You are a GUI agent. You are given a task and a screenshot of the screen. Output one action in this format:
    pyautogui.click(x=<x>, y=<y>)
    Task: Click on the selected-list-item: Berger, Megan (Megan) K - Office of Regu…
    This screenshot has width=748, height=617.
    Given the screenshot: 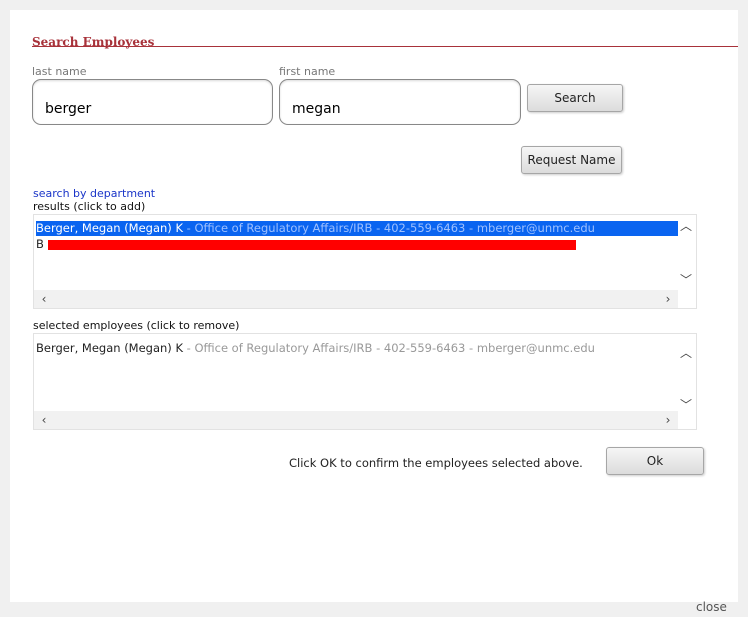 What is the action you would take?
    pyautogui.click(x=357, y=348)
    